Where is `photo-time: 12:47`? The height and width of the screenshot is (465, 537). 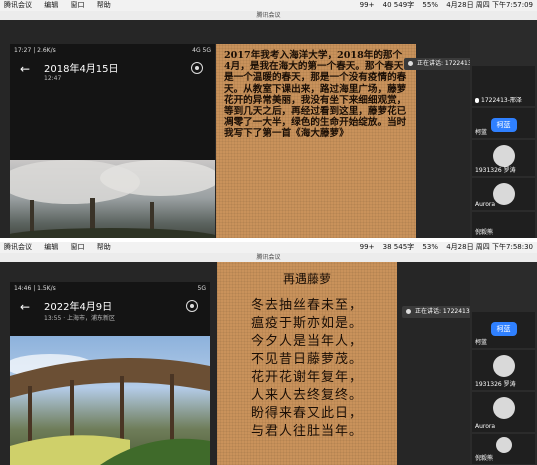
photo-time: 12:47 is located at coordinates (53, 78).